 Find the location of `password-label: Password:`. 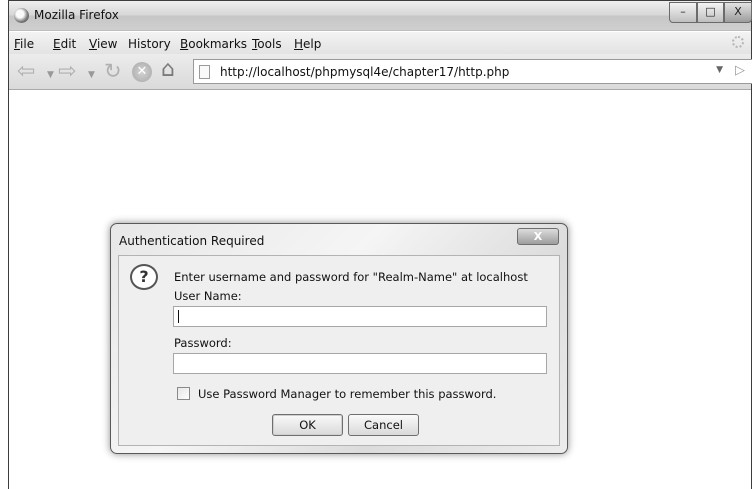

password-label: Password: is located at coordinates (203, 343).